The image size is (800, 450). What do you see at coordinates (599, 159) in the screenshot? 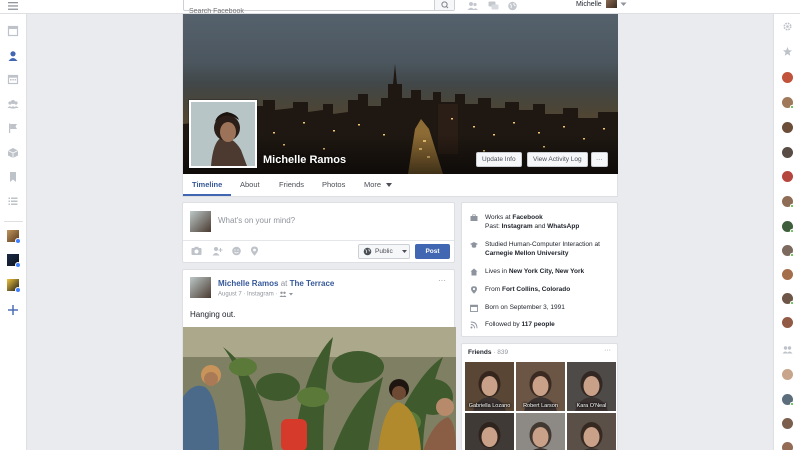
I see `more-options-button: ···` at bounding box center [599, 159].